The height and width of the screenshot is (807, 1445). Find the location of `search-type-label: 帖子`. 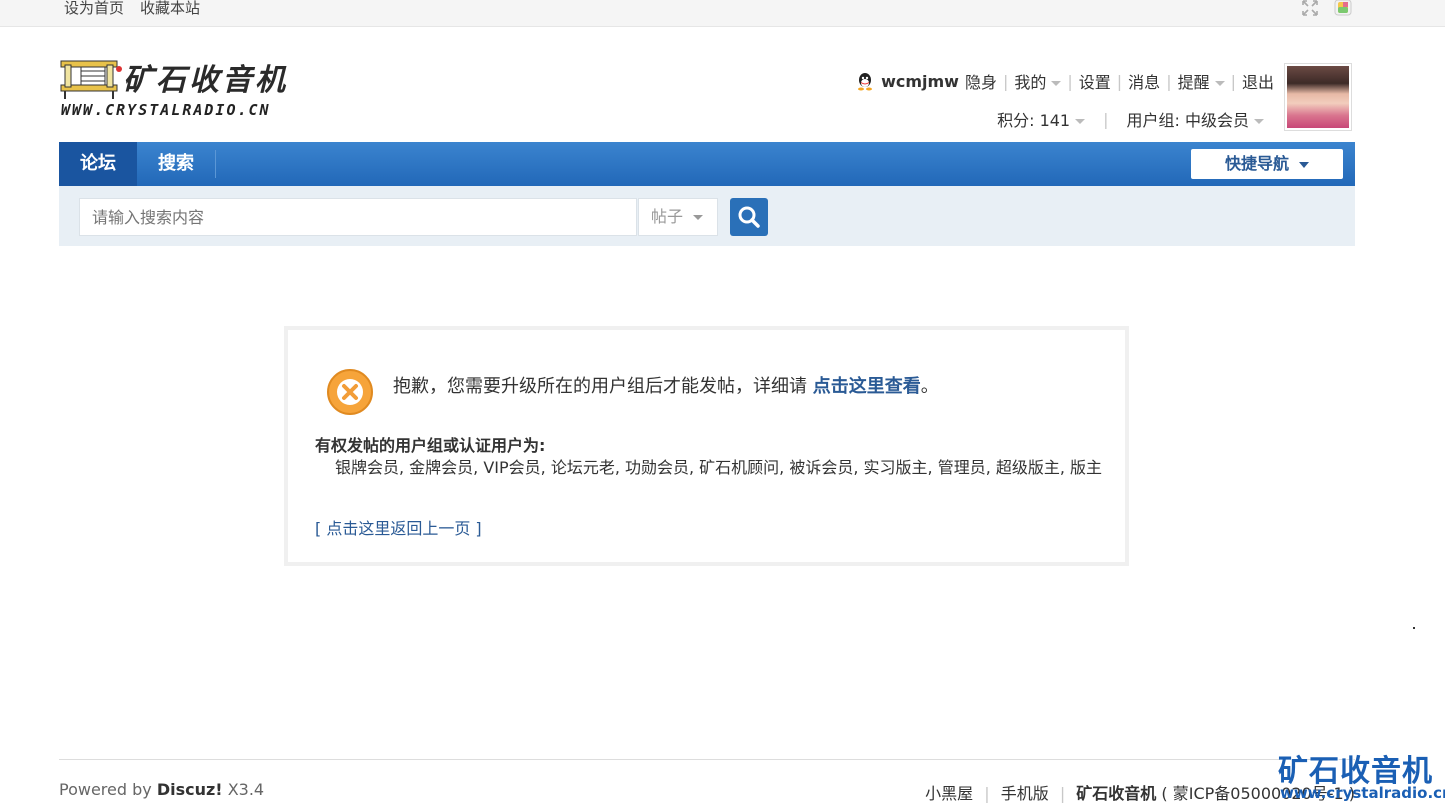

search-type-label: 帖子 is located at coordinates (667, 216).